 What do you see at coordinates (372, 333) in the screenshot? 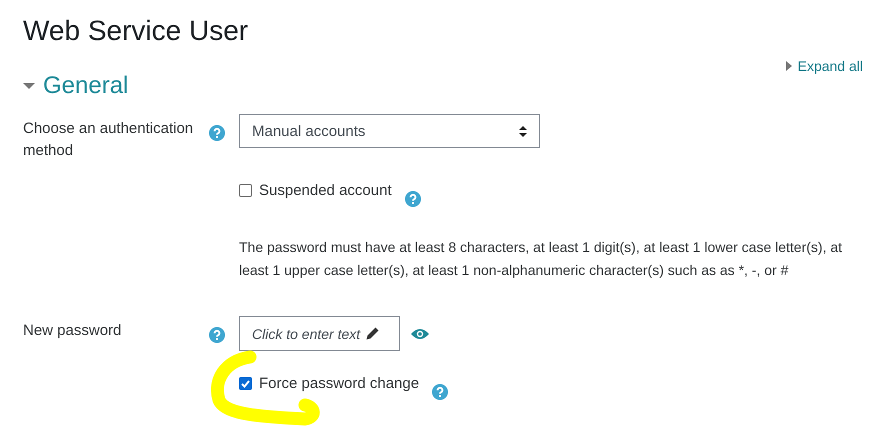
I see `pencil-icon` at bounding box center [372, 333].